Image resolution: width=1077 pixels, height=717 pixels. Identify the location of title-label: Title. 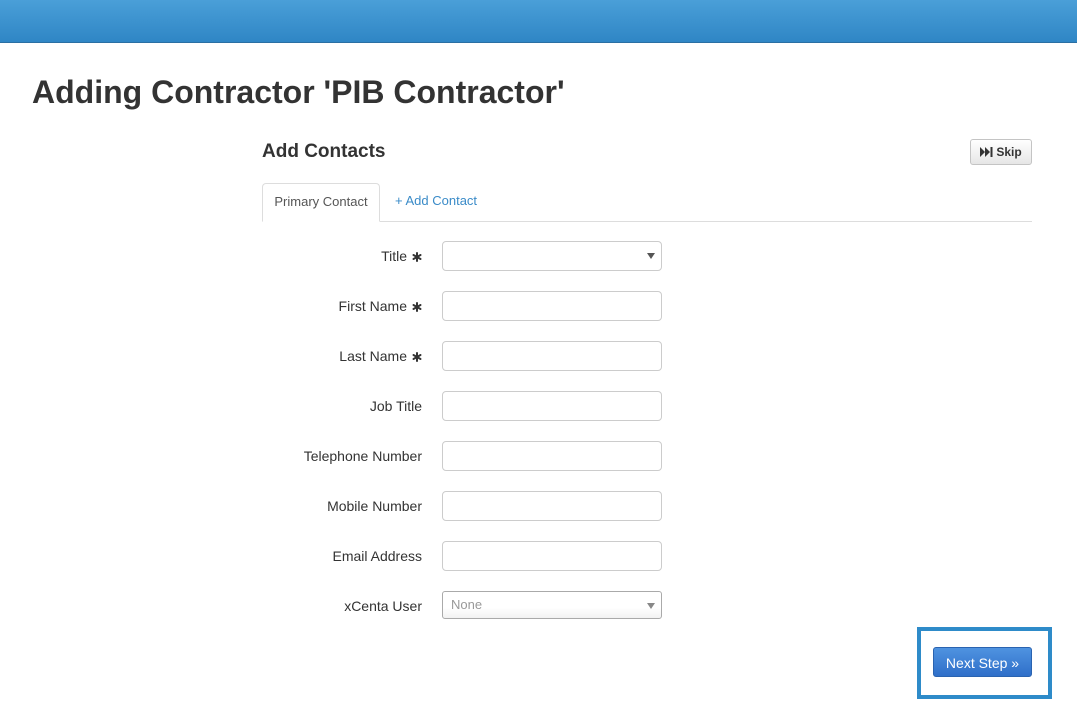
(401, 256).